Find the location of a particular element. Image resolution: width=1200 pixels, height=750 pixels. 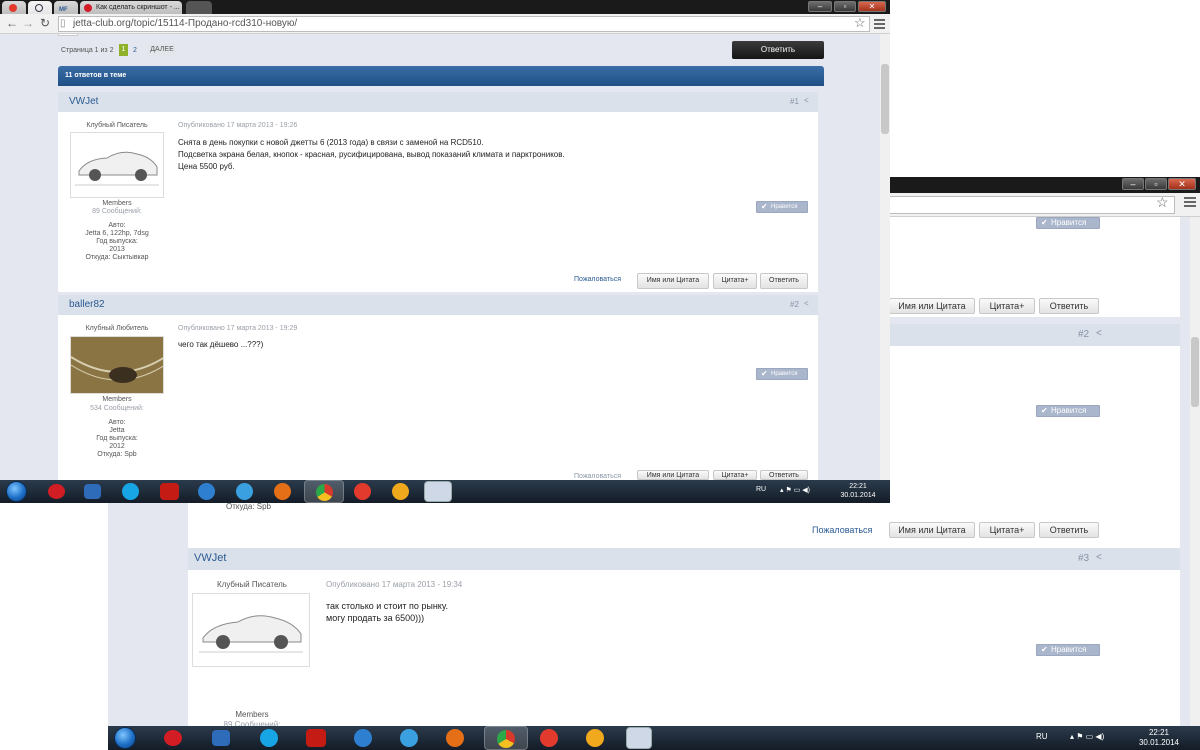

post-number: #1 is located at coordinates (794, 101).